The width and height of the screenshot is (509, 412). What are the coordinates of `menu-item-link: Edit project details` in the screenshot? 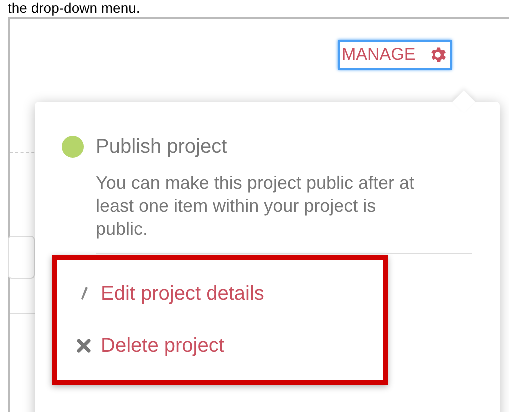 It's located at (220, 294).